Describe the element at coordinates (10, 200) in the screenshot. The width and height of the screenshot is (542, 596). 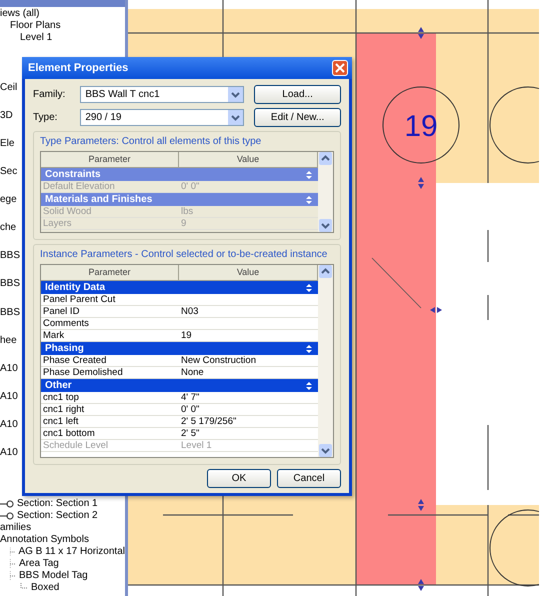
I see `tree-item: ege` at that location.